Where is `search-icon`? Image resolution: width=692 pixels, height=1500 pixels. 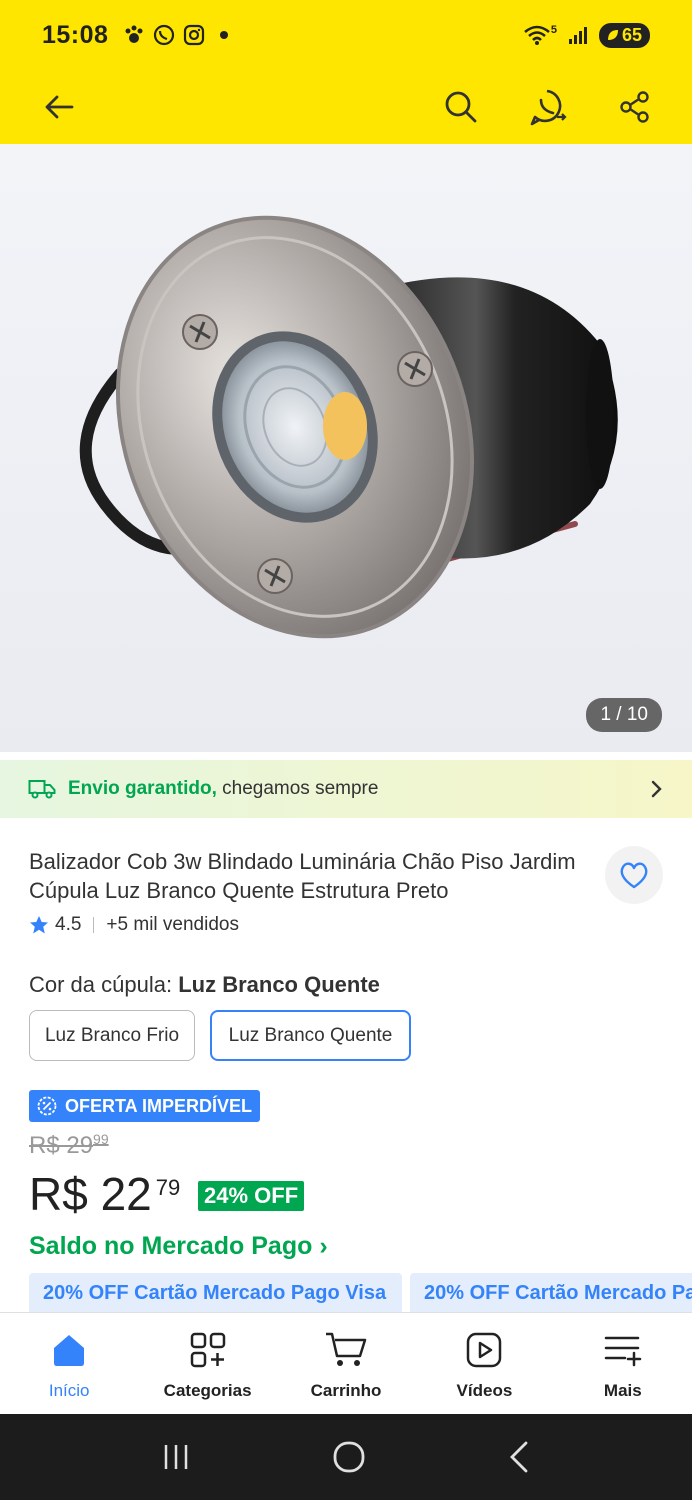
search-icon is located at coordinates (461, 107).